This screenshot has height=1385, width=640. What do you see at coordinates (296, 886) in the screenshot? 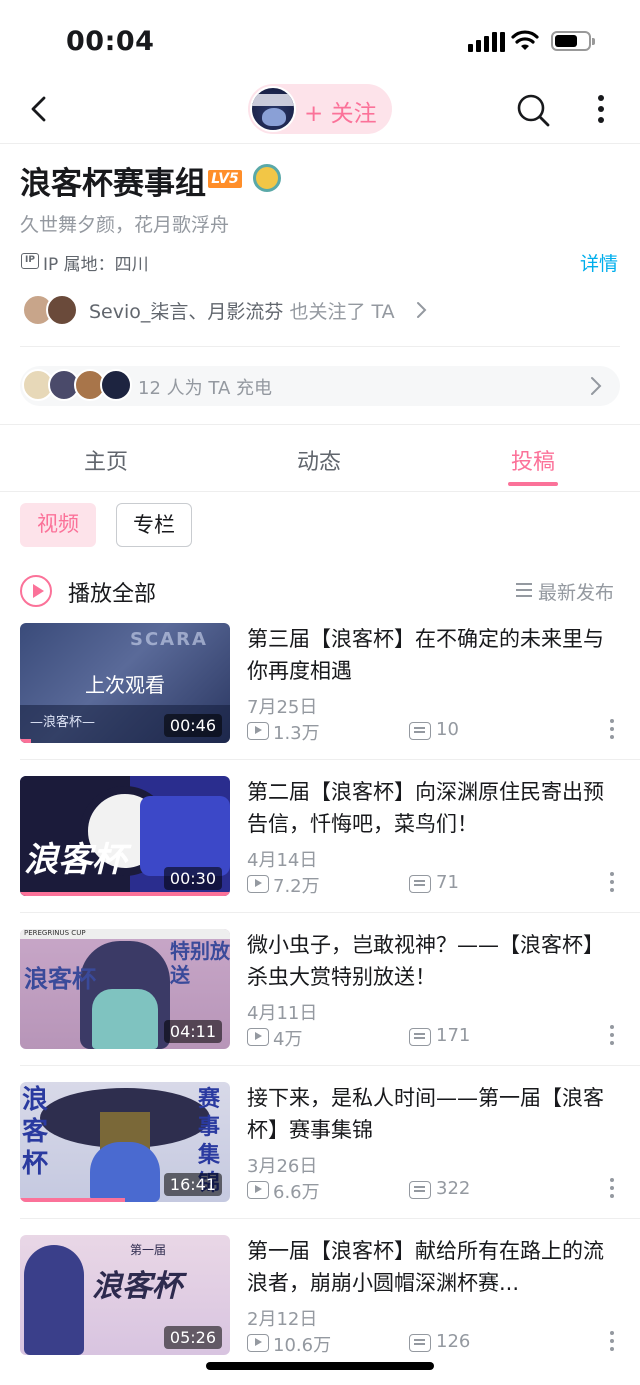
I see `video-views: 7.2万` at bounding box center [296, 886].